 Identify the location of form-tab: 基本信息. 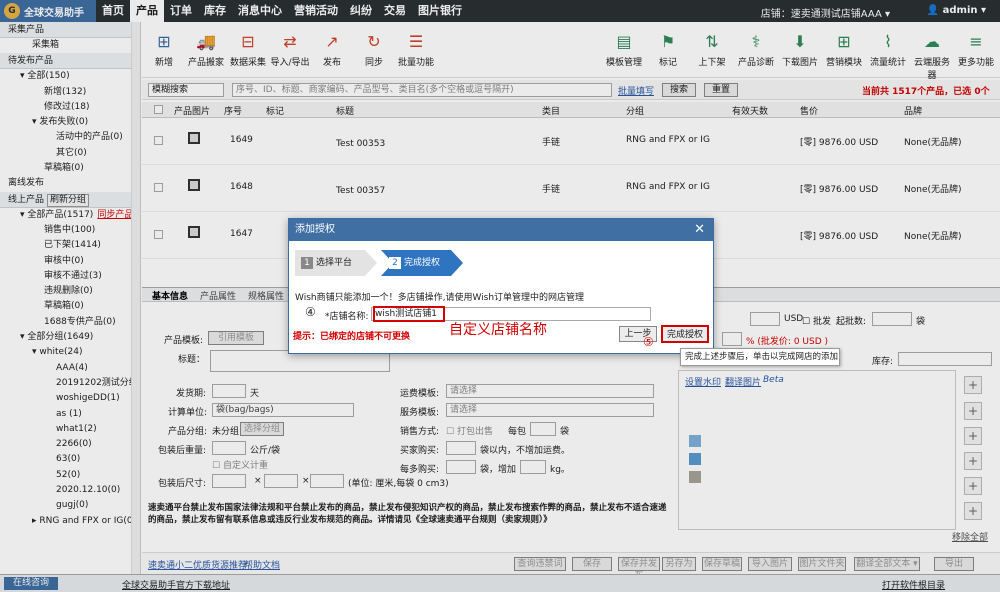
(170, 295).